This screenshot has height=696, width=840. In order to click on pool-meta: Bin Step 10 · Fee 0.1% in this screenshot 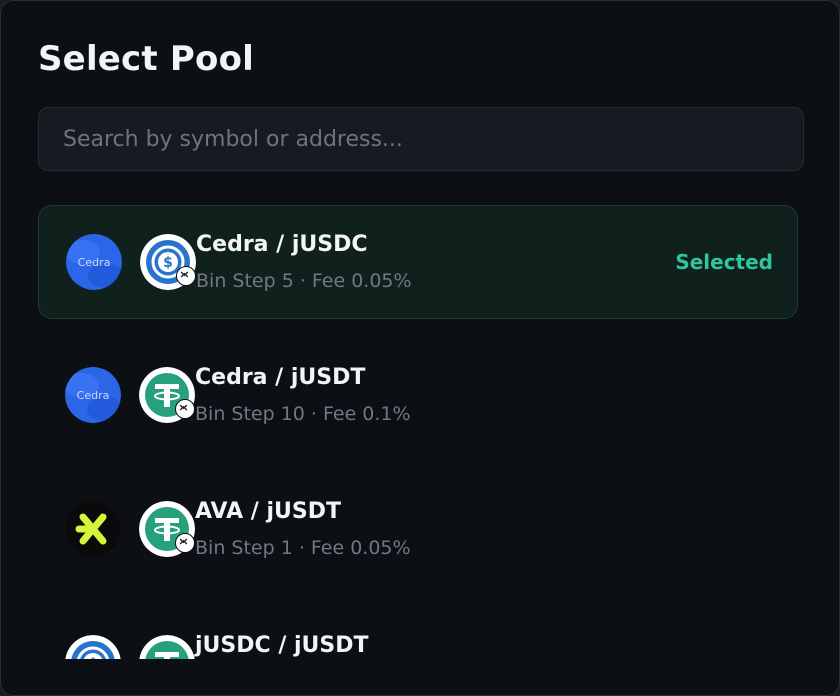, I will do `click(303, 414)`.